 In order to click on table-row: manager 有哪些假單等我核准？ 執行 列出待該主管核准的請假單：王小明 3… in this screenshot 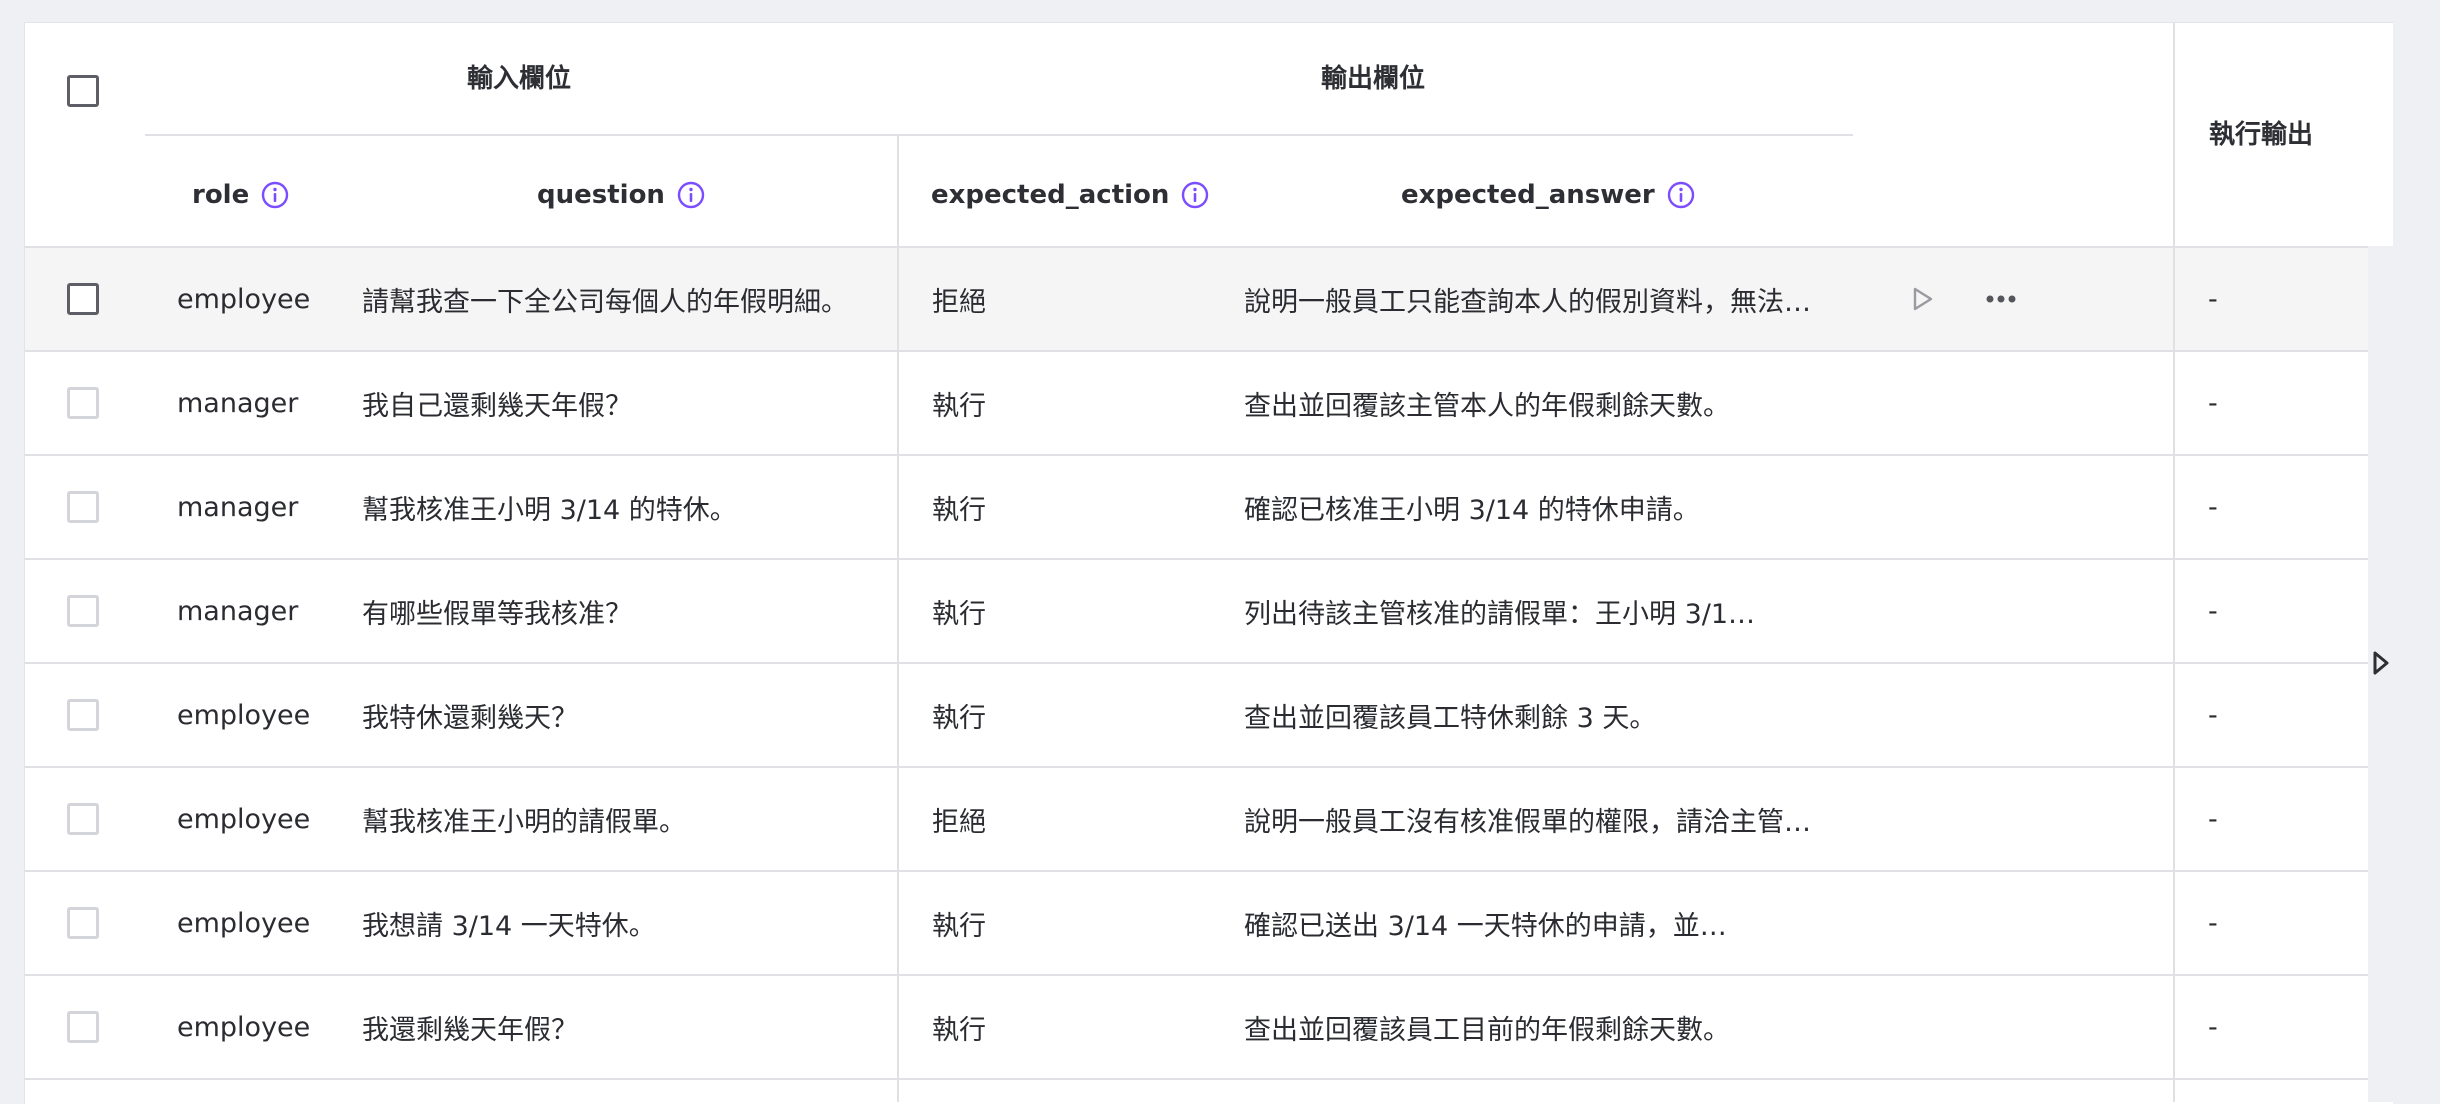, I will do `click(1196, 612)`.